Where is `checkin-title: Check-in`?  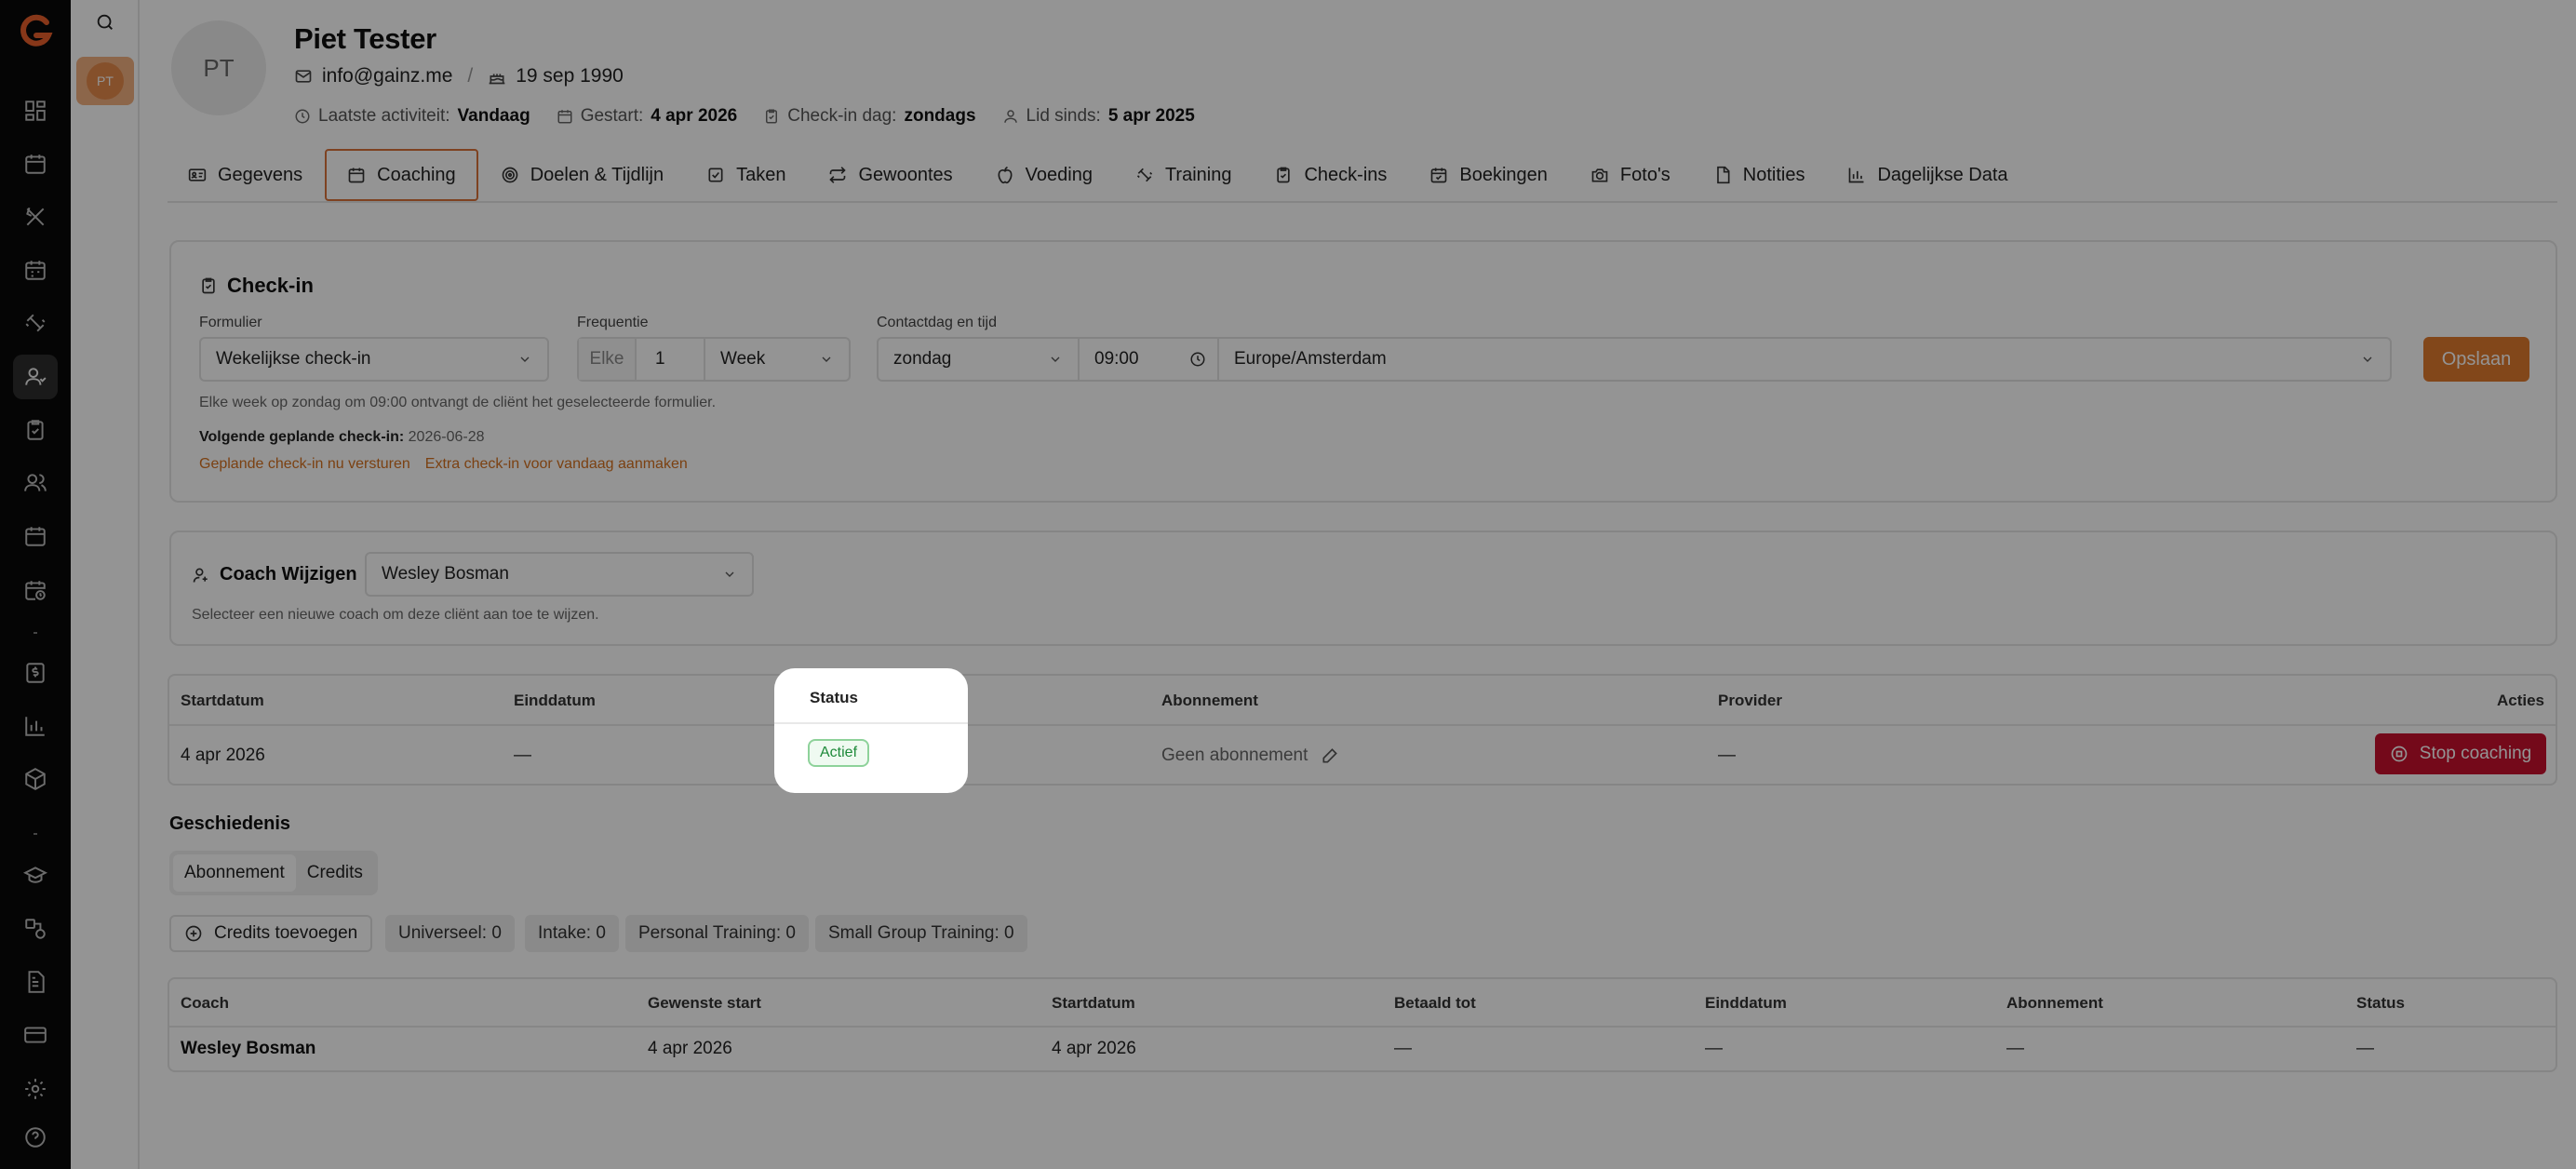
checkin-title: Check-in is located at coordinates (270, 285).